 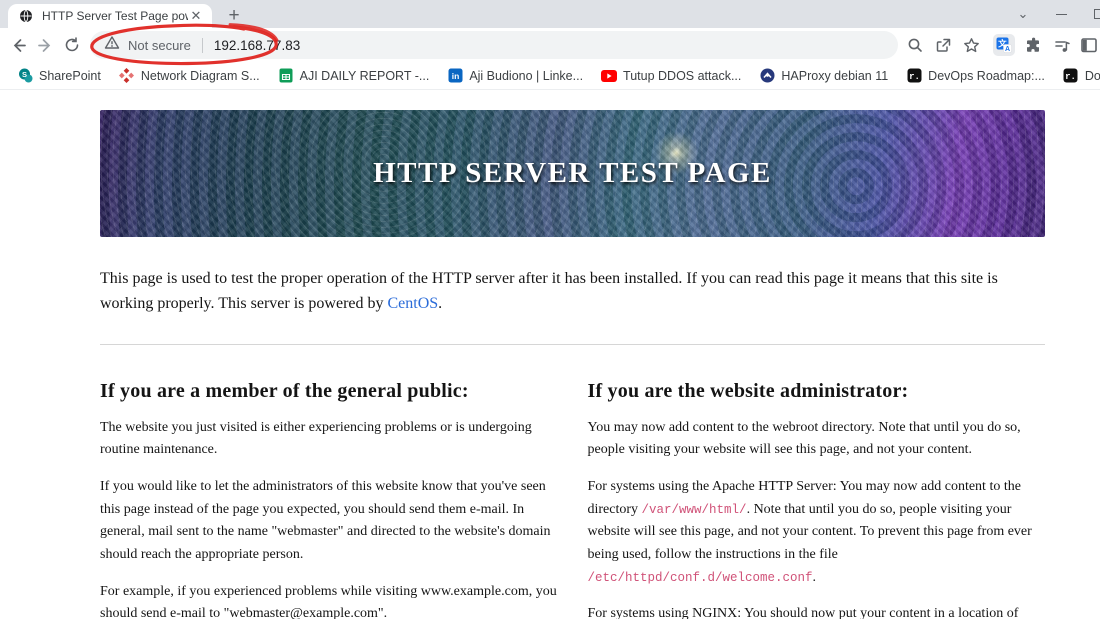 I want to click on playlist-icon, so click(x=1062, y=45).